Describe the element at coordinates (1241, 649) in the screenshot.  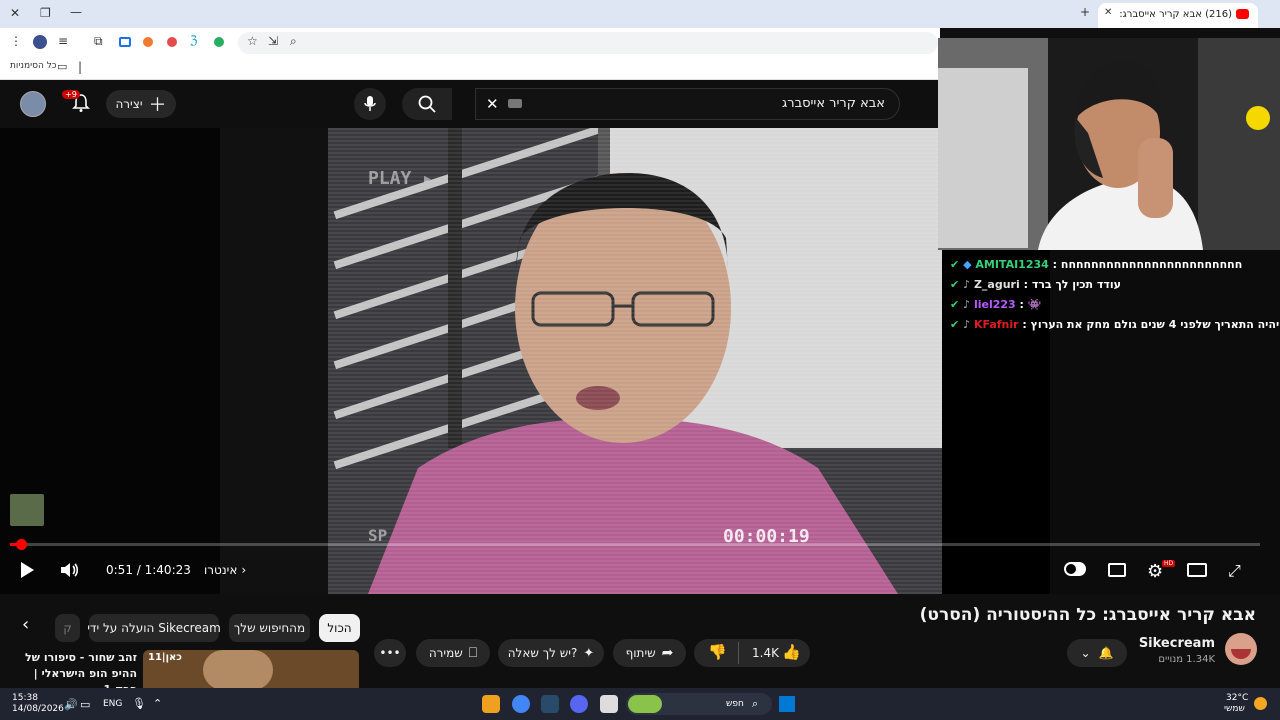
I see `channel-avatar` at that location.